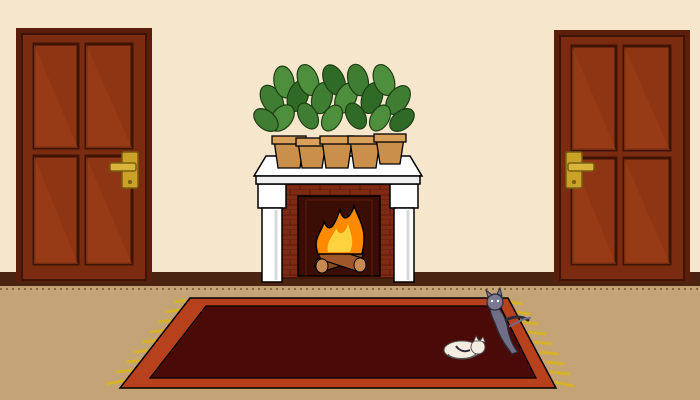 This screenshot has height=400, width=700. I want to click on mantel-pillar-left, so click(272, 233).